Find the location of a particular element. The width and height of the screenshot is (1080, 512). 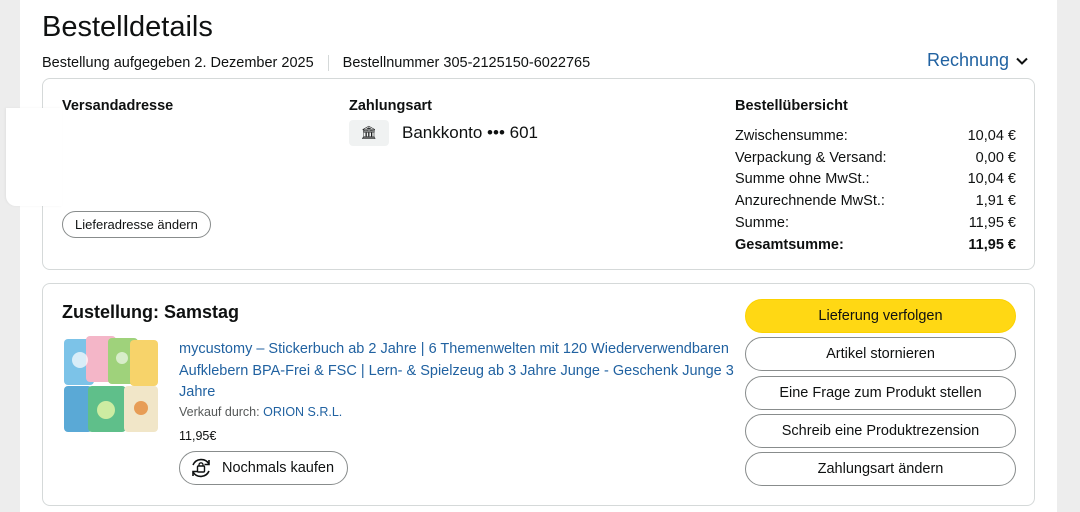

summary-label: Zwischensumme: is located at coordinates (791, 135).